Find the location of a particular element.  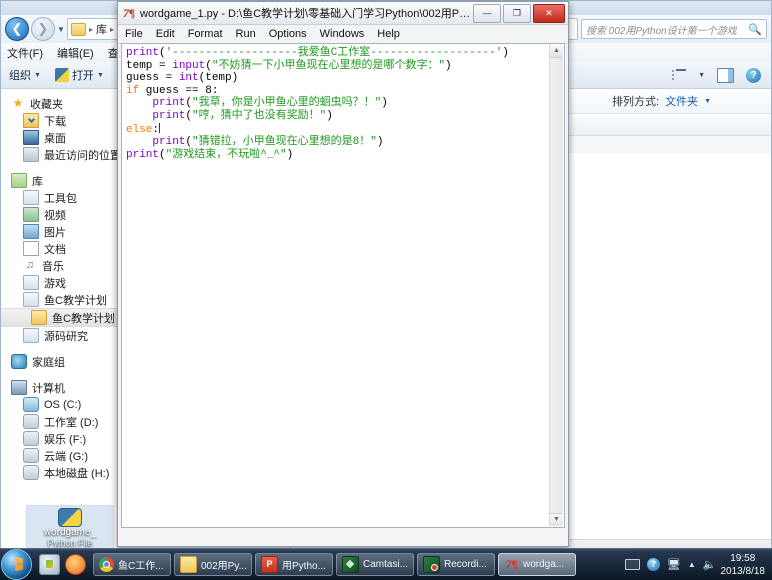

minimize-button: — is located at coordinates (487, 13).